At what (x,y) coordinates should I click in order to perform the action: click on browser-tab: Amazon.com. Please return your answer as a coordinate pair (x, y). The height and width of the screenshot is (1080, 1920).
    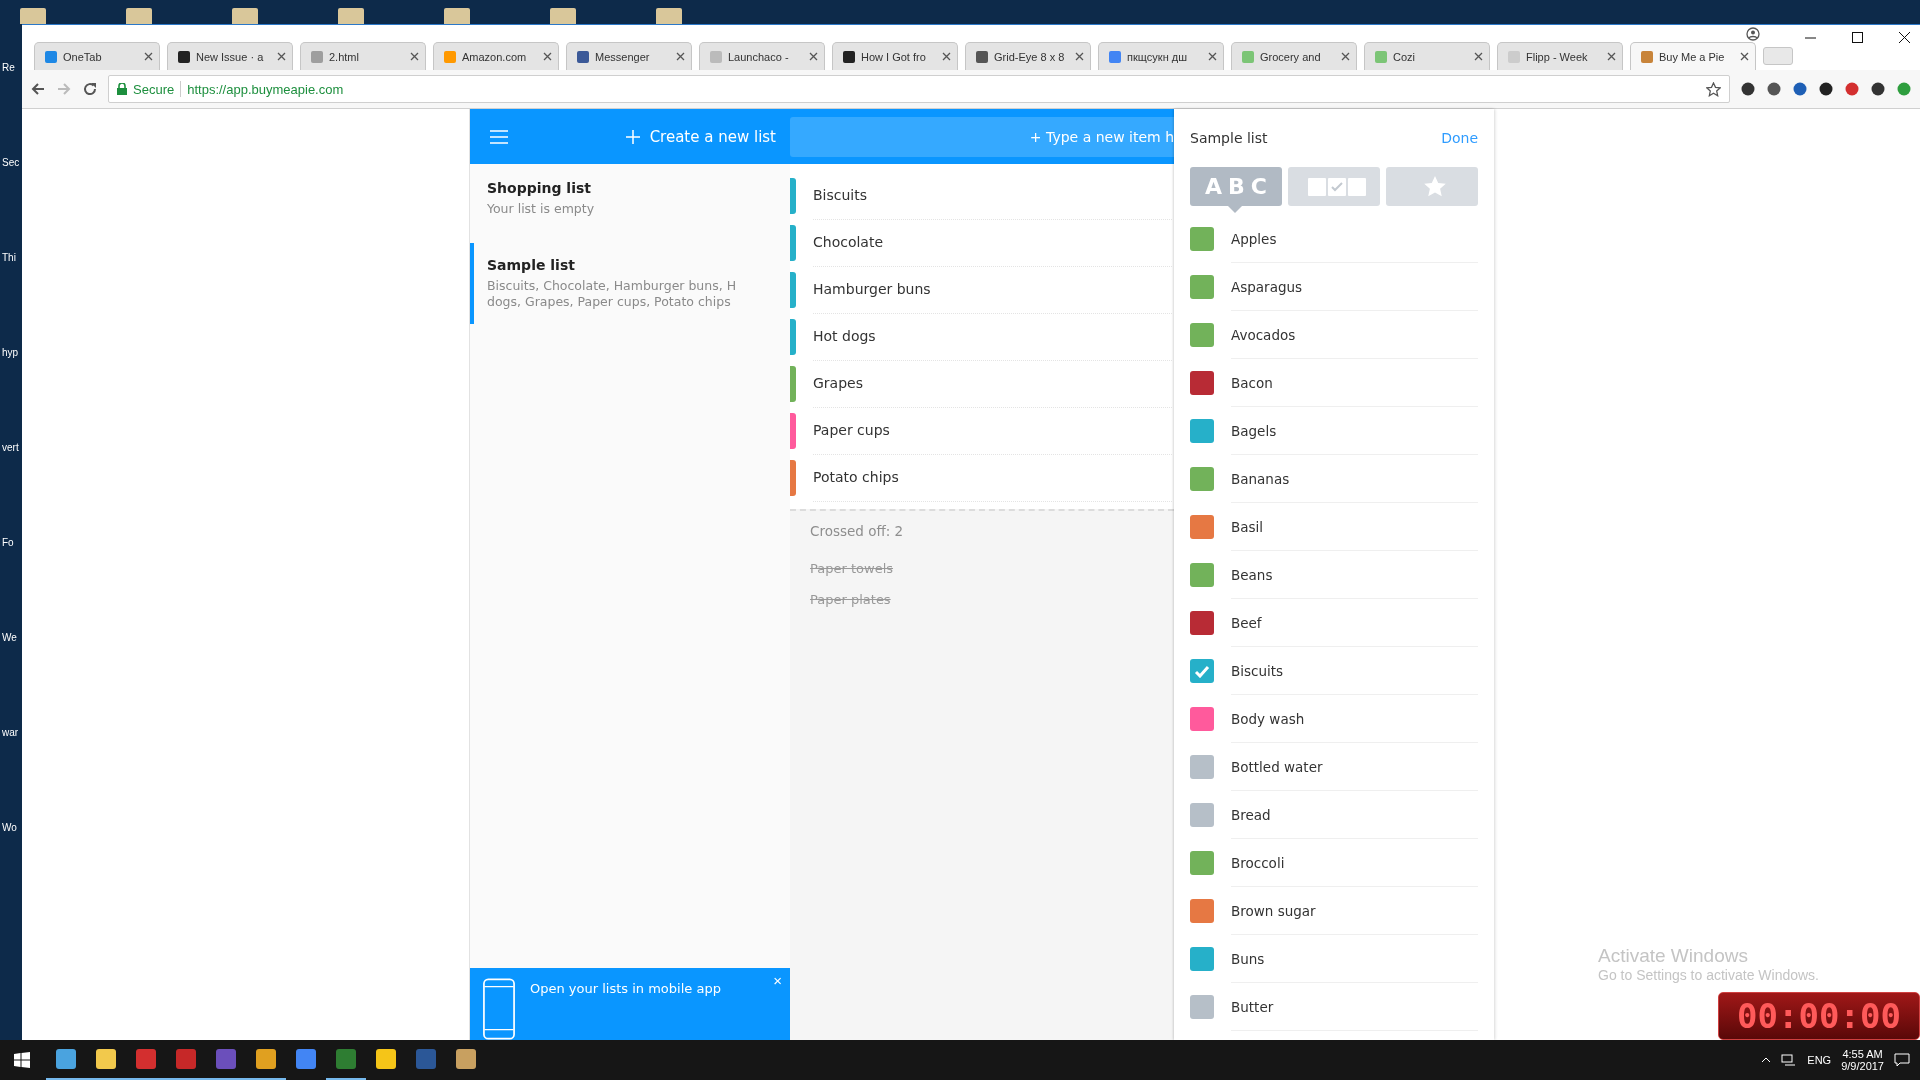
    Looking at the image, I should click on (496, 56).